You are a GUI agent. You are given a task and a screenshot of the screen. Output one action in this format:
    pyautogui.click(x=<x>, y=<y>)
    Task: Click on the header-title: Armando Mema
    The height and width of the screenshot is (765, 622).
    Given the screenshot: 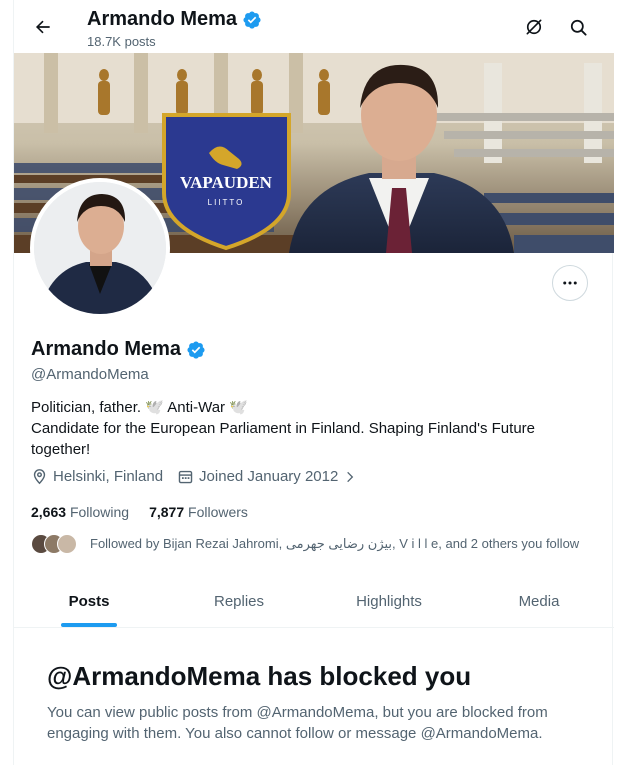 What is the action you would take?
    pyautogui.click(x=174, y=19)
    